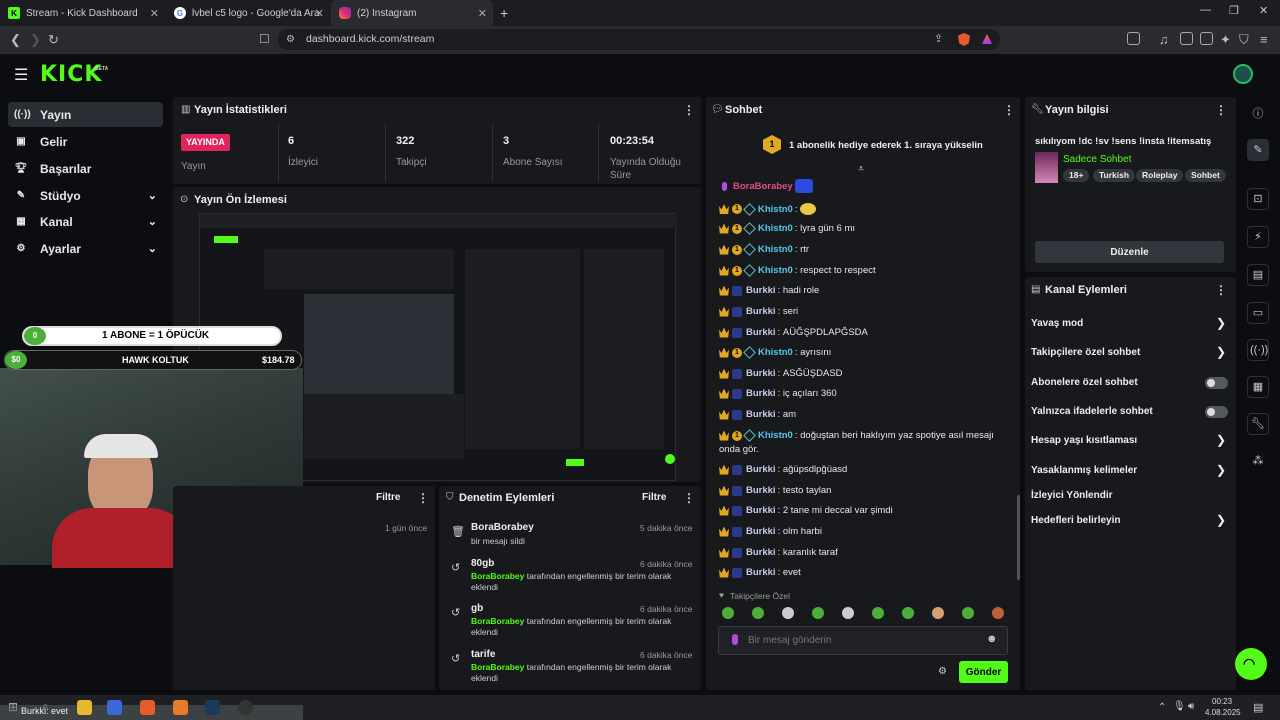 Image resolution: width=1280 pixels, height=720 pixels. I want to click on chat-username: BoraBorabey, so click(763, 186).